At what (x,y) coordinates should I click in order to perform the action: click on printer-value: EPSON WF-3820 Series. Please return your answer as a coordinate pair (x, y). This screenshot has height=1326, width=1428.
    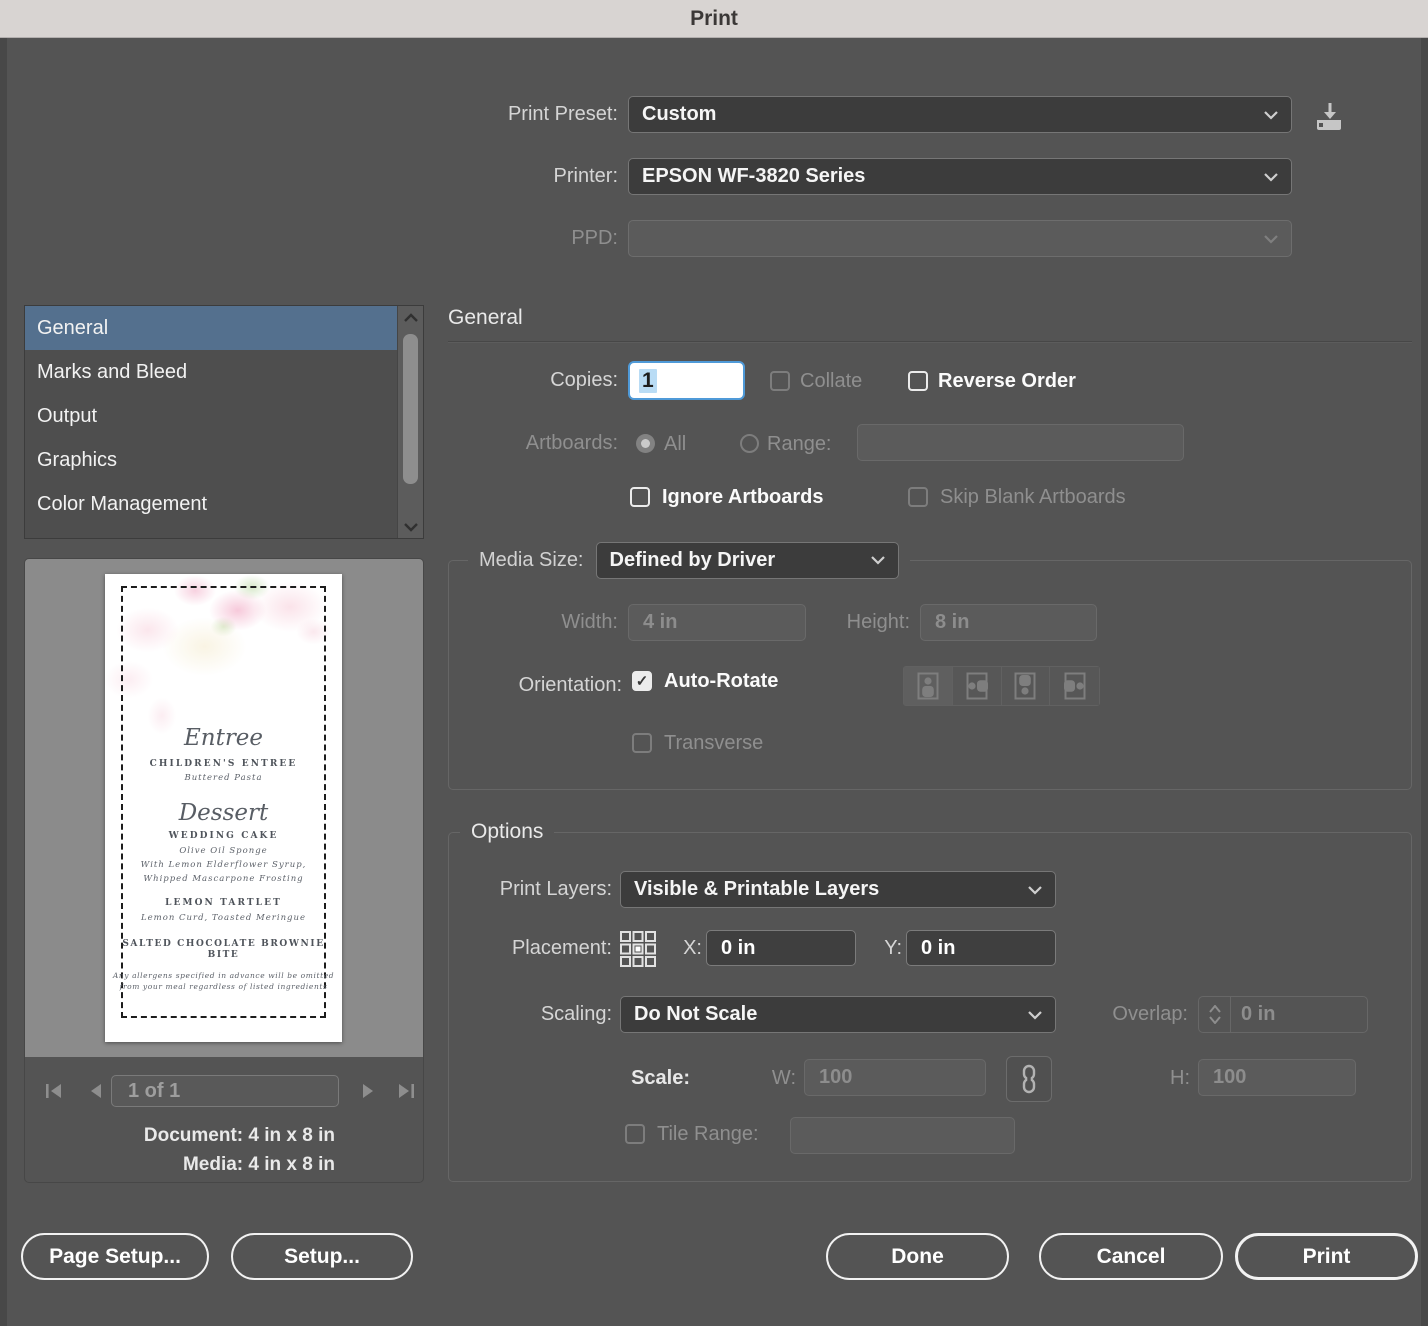
    Looking at the image, I should click on (754, 176).